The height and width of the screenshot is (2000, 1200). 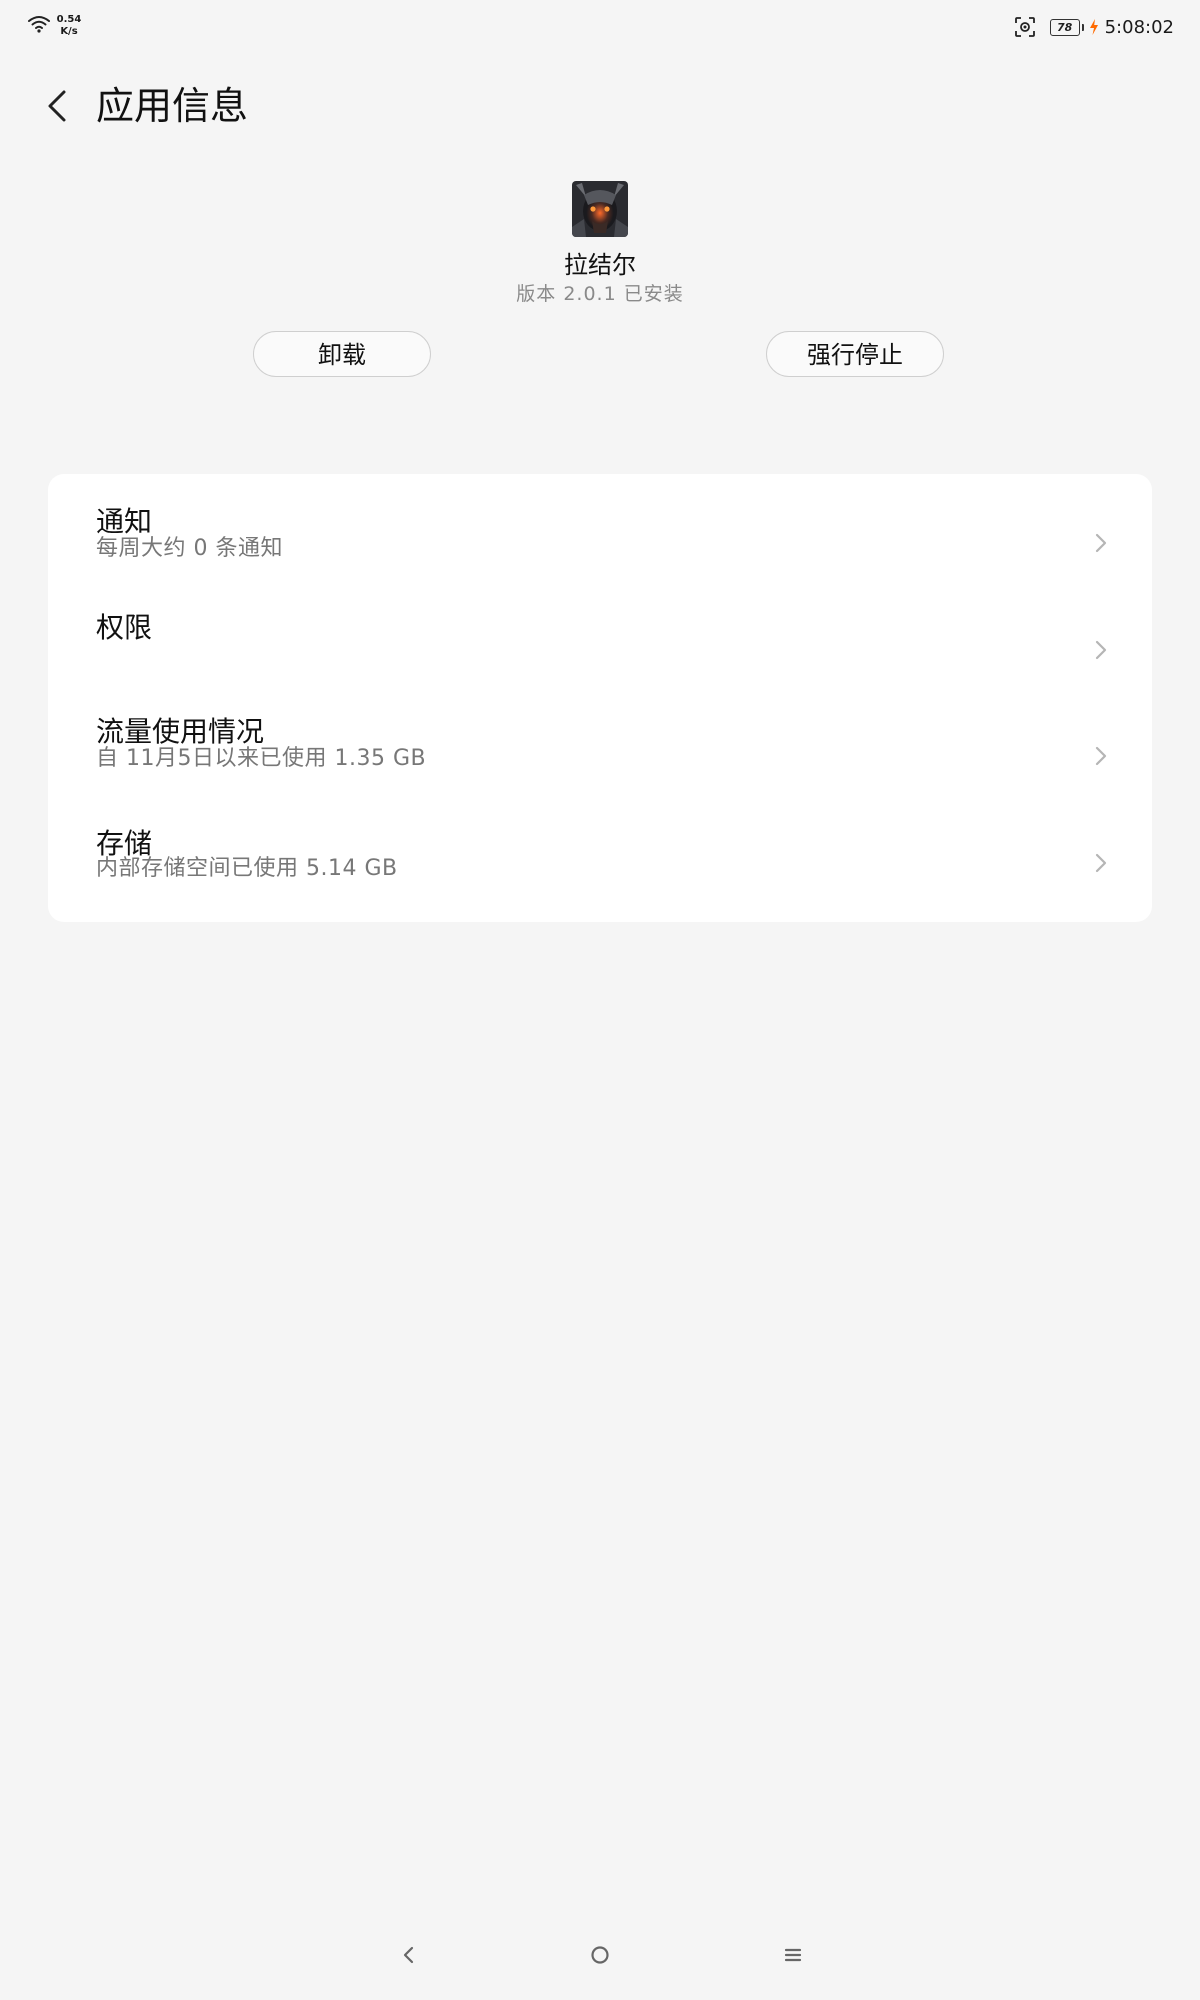 What do you see at coordinates (39, 24) in the screenshot?
I see `wifi-icon` at bounding box center [39, 24].